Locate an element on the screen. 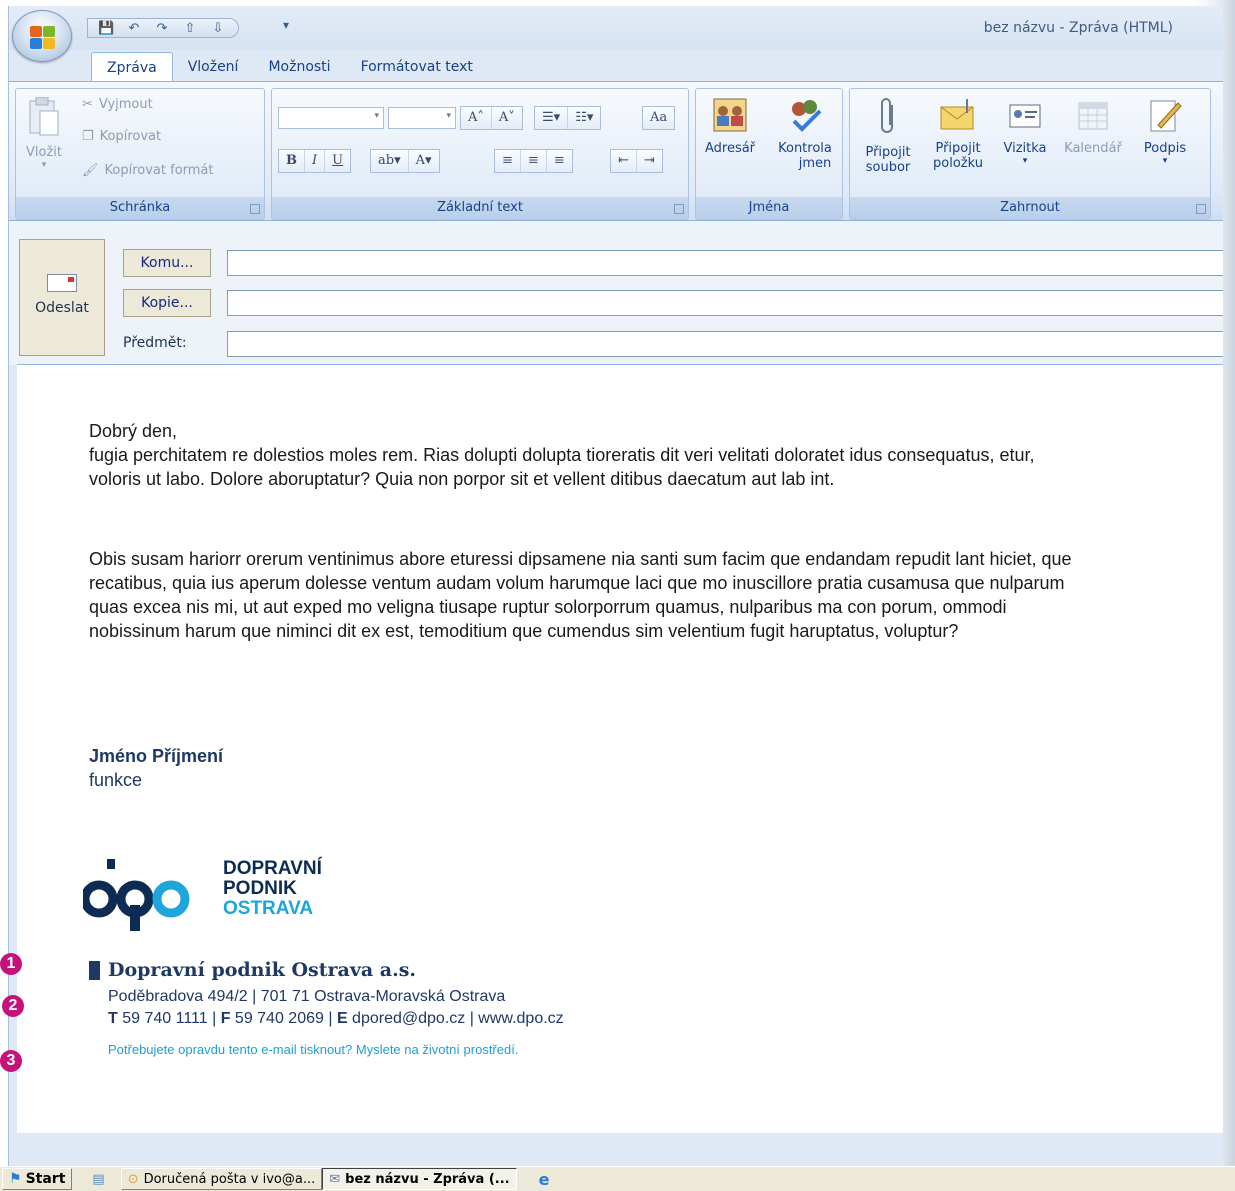 The height and width of the screenshot is (1191, 1235). signature-button: Podpis ▾ is located at coordinates (1165, 131).